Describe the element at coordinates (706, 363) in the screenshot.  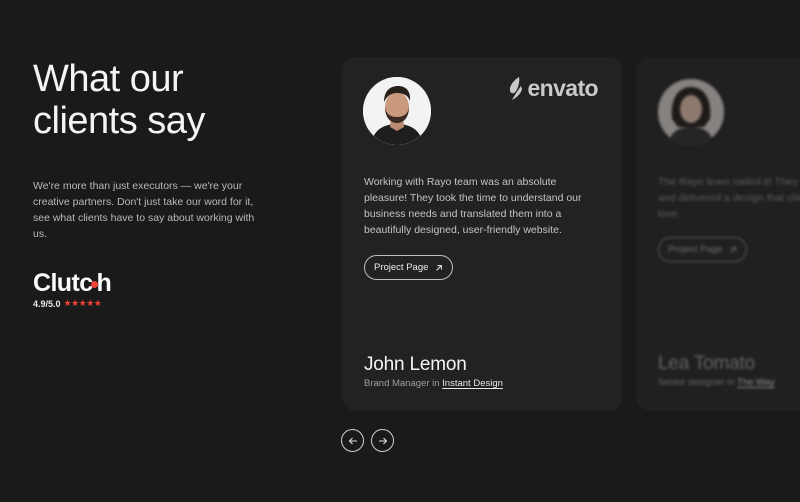
I see `client-name: Lea Tomato` at that location.